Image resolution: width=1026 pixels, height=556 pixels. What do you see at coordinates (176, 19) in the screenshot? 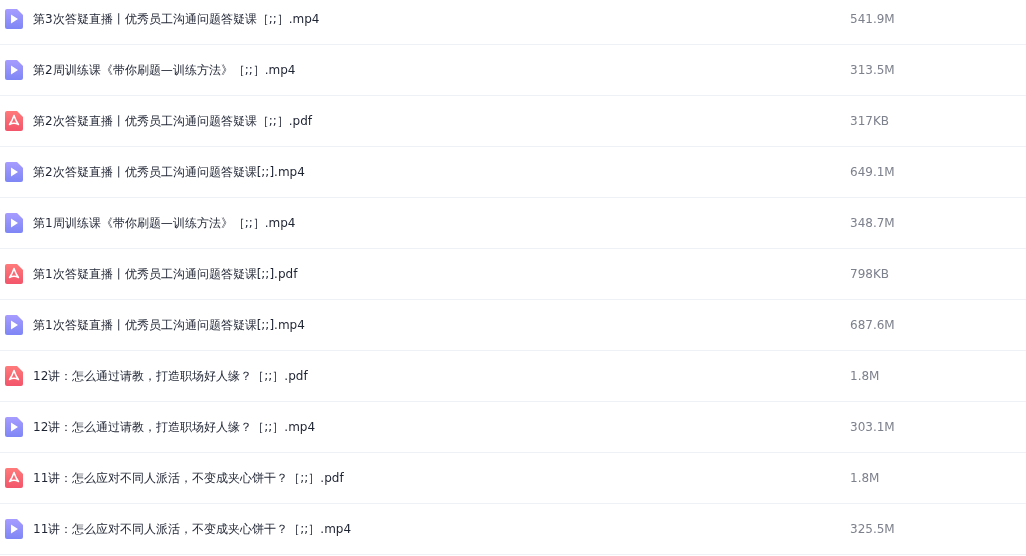
I see `file-name: 第3次答疑直播丨优秀员工沟通问题答疑课［;;］.mp4` at bounding box center [176, 19].